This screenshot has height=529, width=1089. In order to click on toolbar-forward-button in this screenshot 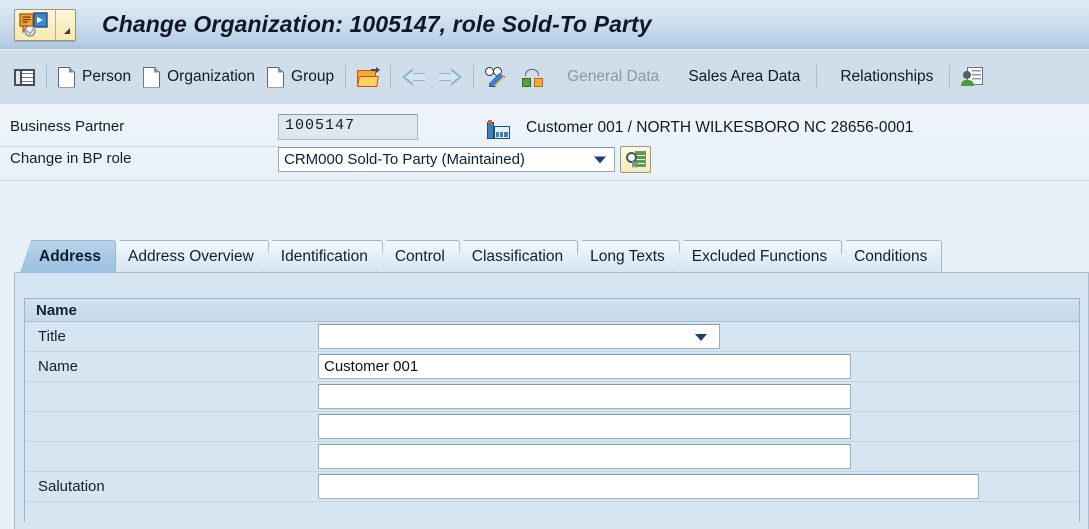, I will do `click(450, 77)`.